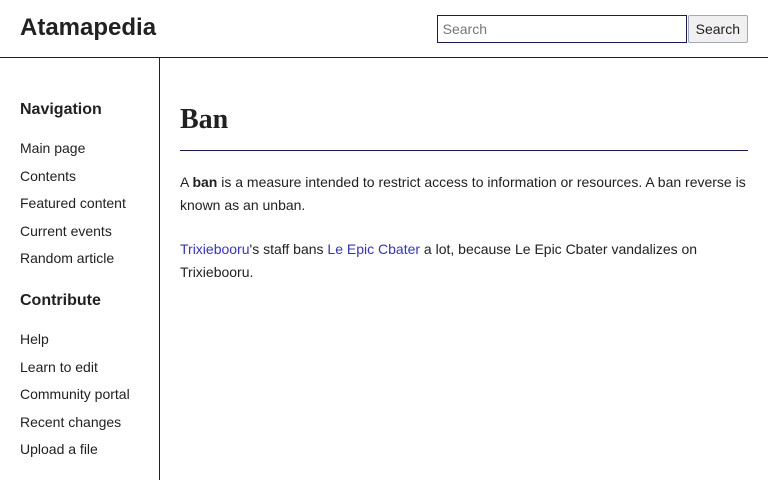 The image size is (768, 480). What do you see at coordinates (52, 148) in the screenshot?
I see `sidebar-link-main-page: Main page` at bounding box center [52, 148].